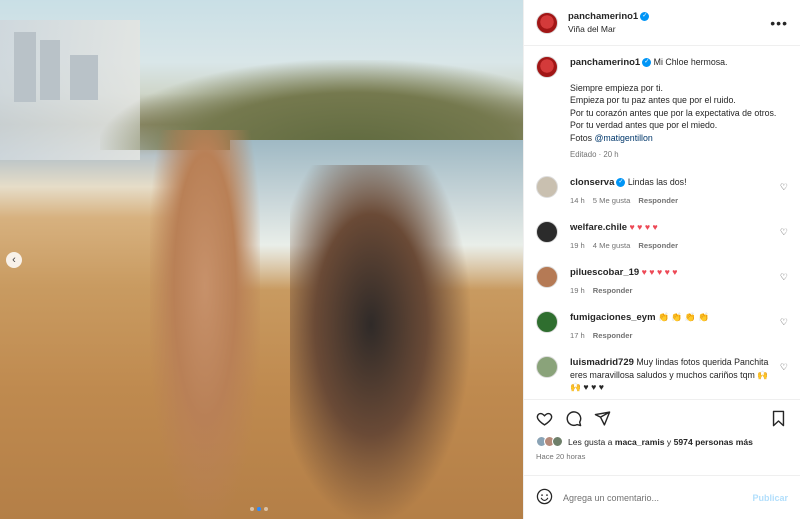  I want to click on comment-username: fumigaciones_eym, so click(613, 317).